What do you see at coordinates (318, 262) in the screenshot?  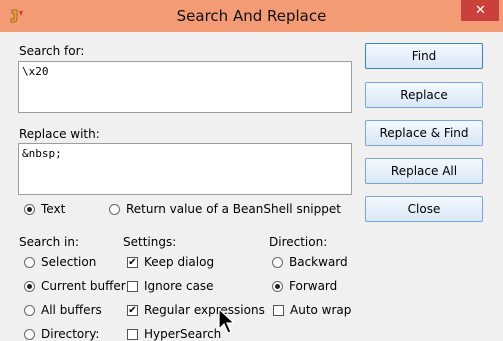 I see `backward-label: Backward` at bounding box center [318, 262].